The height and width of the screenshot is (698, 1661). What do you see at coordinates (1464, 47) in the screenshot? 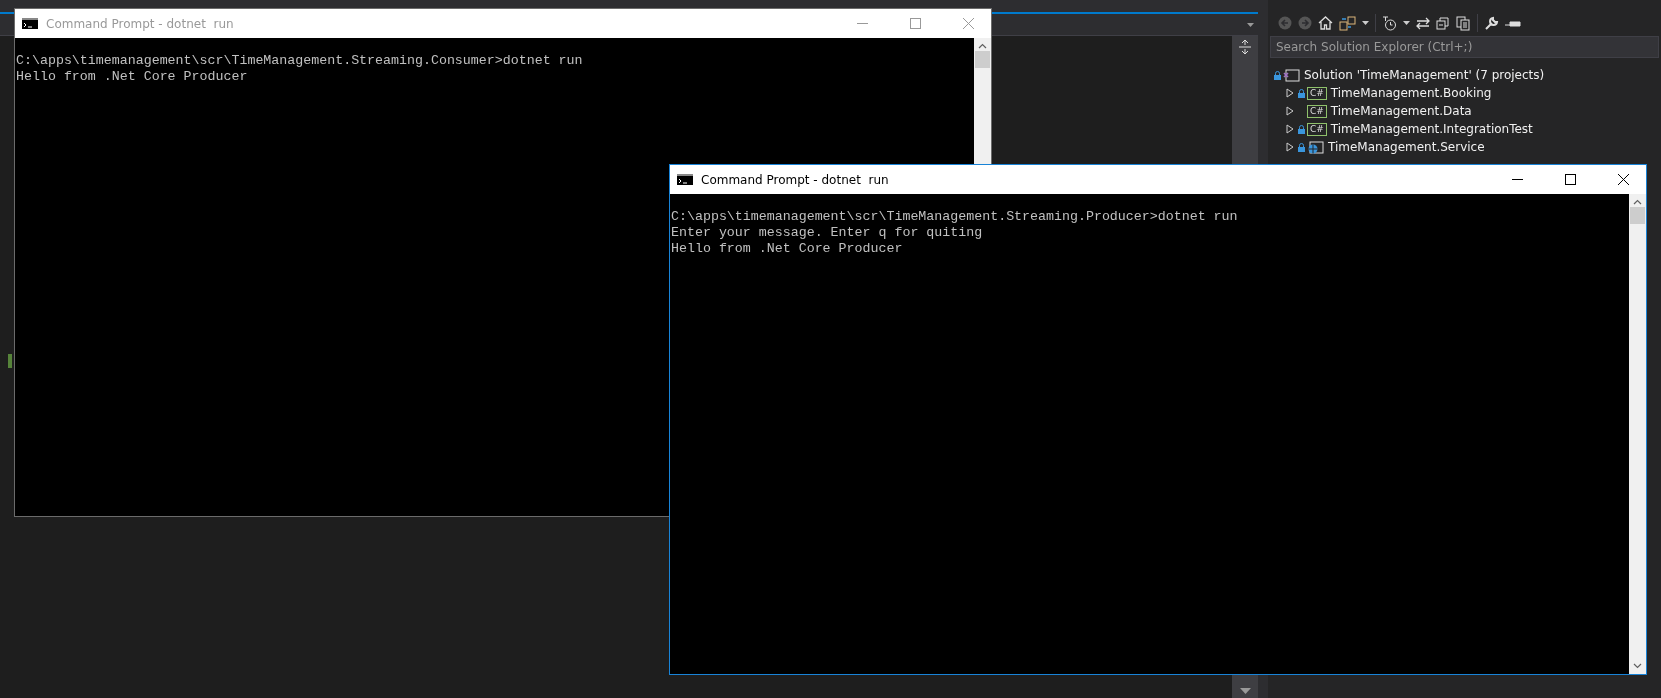
I see `search-field: Search Solution Explorer (Ctrl+;)` at bounding box center [1464, 47].